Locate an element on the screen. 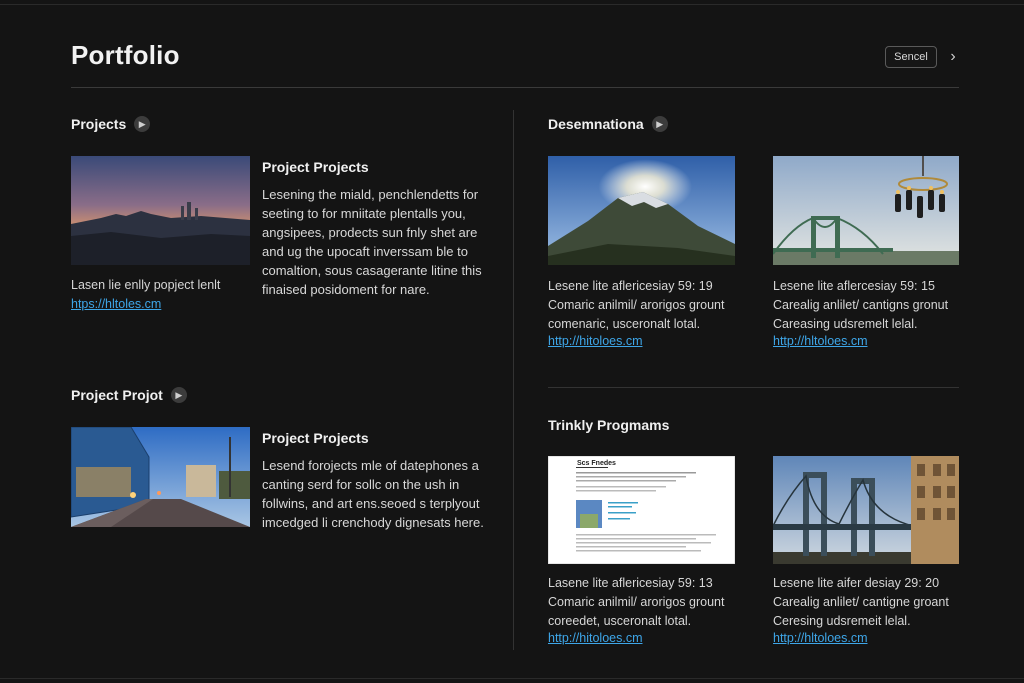  document-title: Scs Fnedes is located at coordinates (596, 463).